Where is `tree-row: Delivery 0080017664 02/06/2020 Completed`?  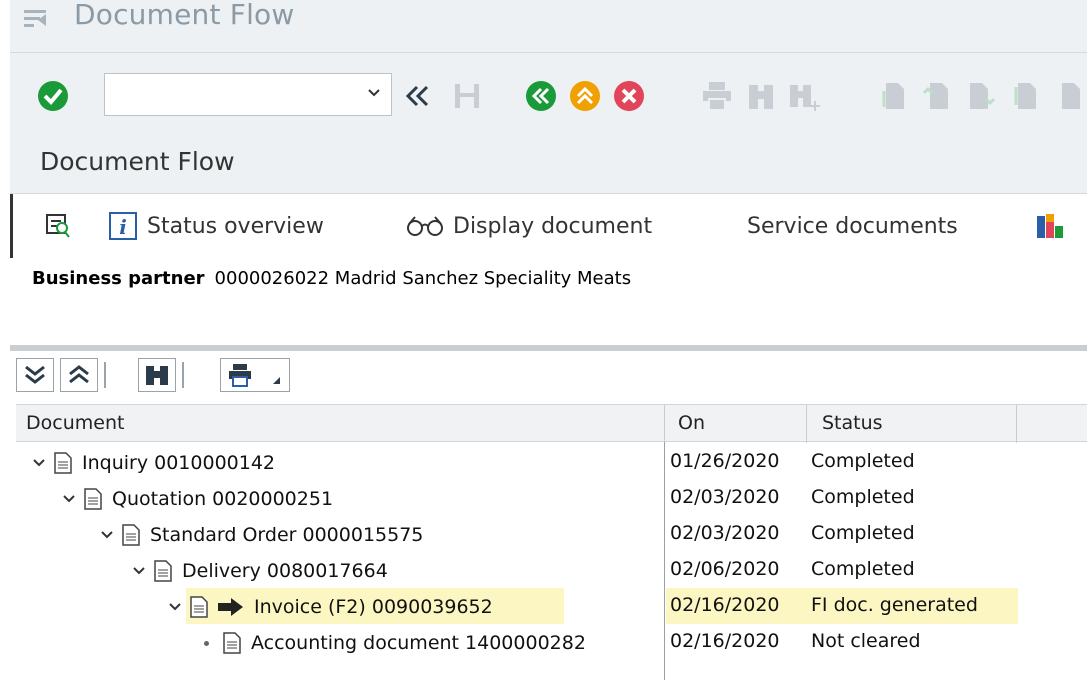 tree-row: Delivery 0080017664 02/06/2020 Completed is located at coordinates (551, 570).